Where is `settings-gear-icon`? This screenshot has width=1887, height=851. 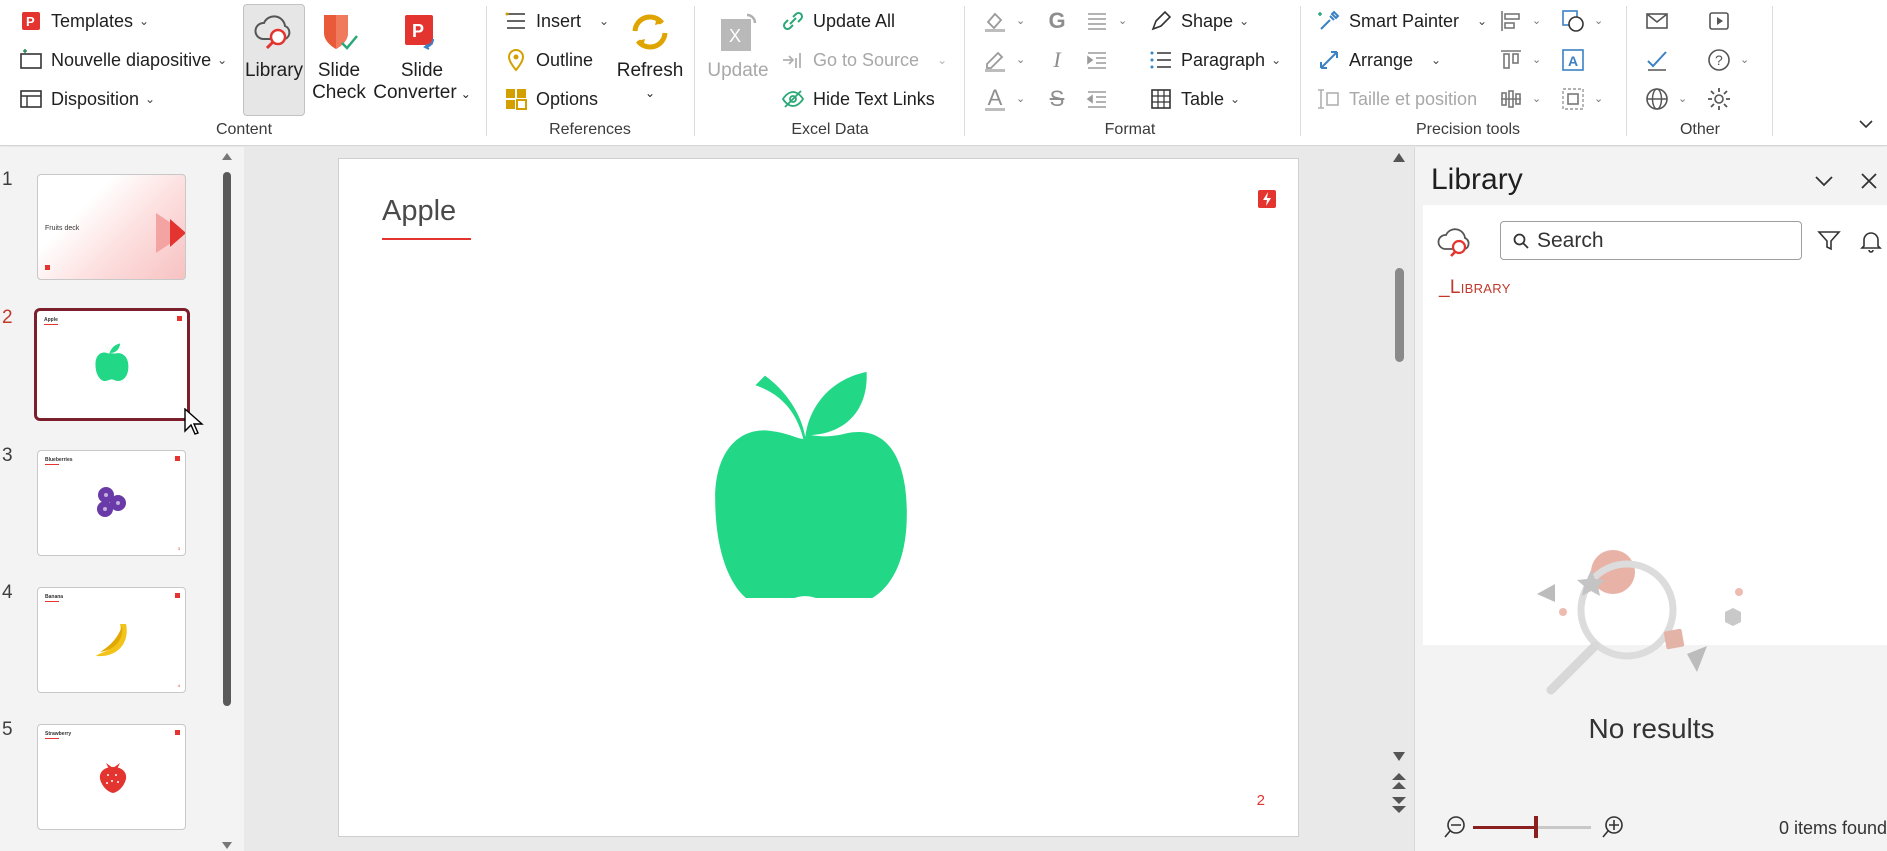 settings-gear-icon is located at coordinates (1719, 99).